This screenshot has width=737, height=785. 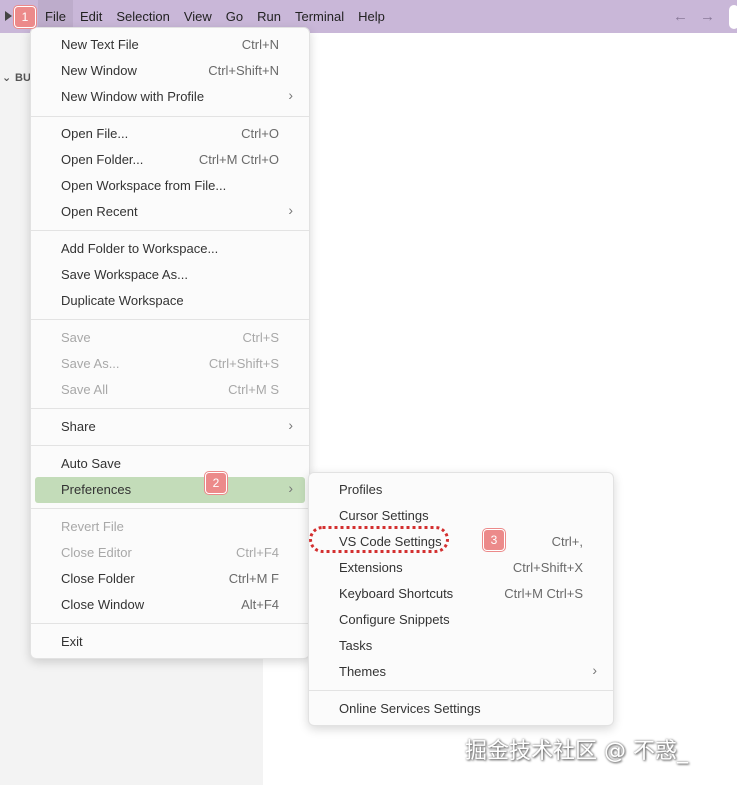 What do you see at coordinates (243, 363) in the screenshot?
I see `menu-item-shortcut: Ctrl+Shift+S` at bounding box center [243, 363].